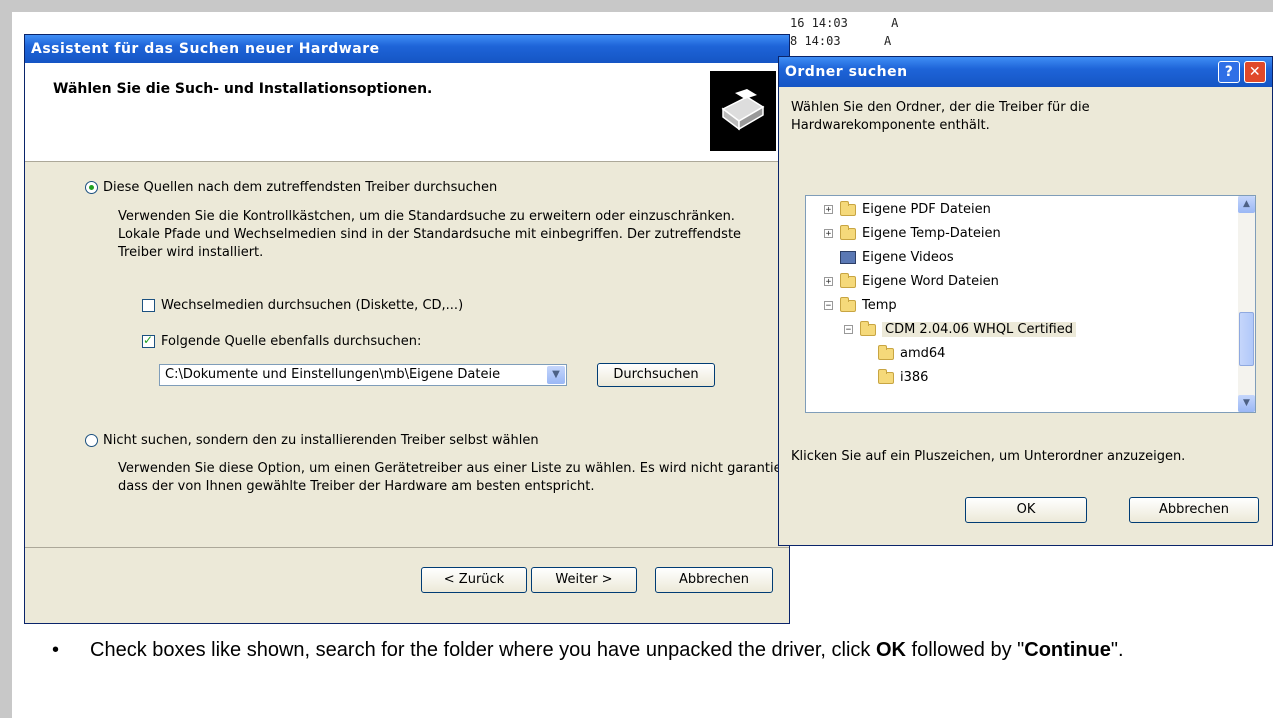 This screenshot has width=1273, height=718. What do you see at coordinates (91, 187) in the screenshot?
I see `radio-search-sources` at bounding box center [91, 187].